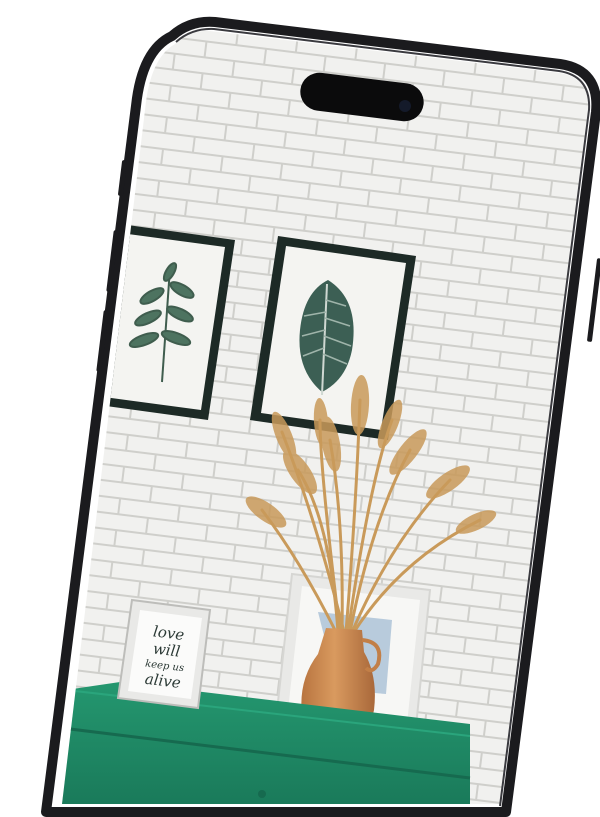 The image size is (600, 817). What do you see at coordinates (593, 300) in the screenshot?
I see `power-button` at bounding box center [593, 300].